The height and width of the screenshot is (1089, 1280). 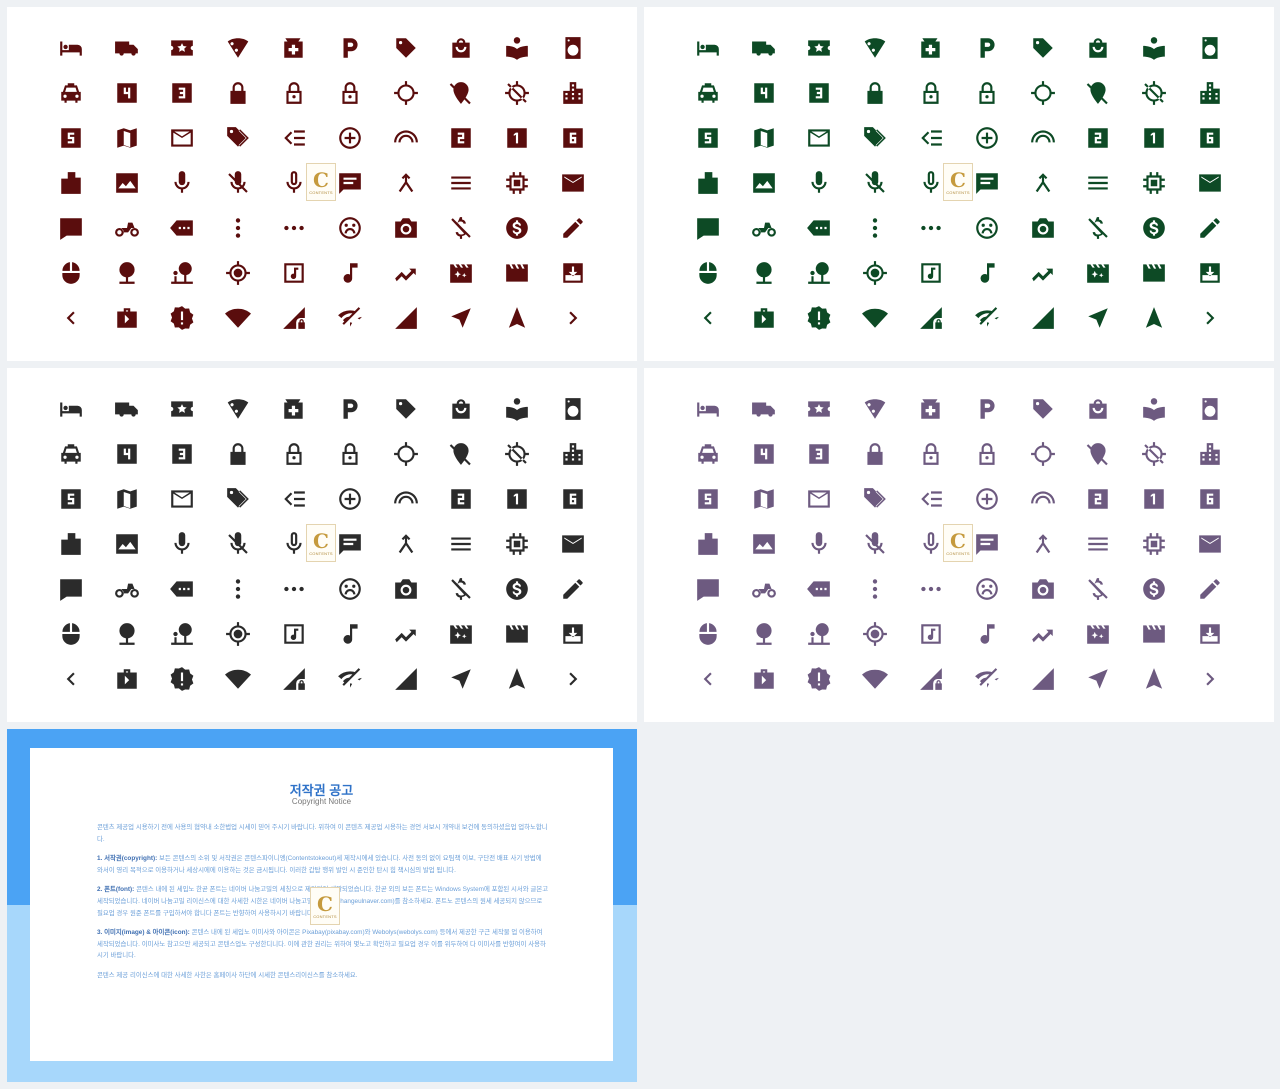 What do you see at coordinates (708, 317) in the screenshot?
I see `chevron-left-icon` at bounding box center [708, 317].